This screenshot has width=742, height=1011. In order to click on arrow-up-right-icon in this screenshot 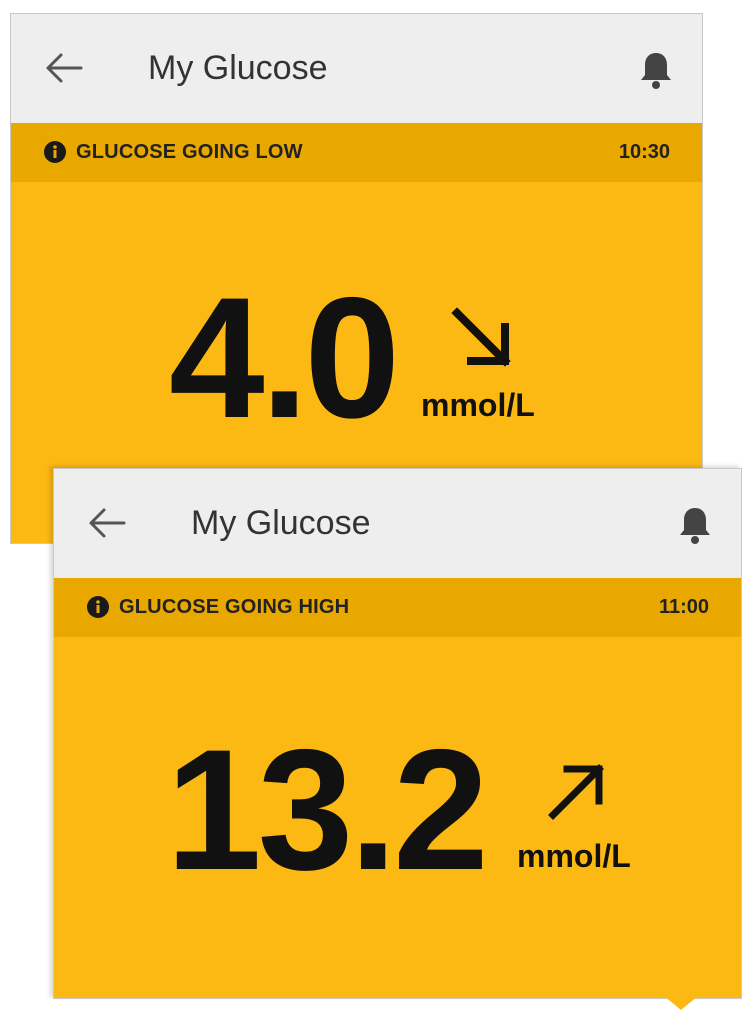, I will do `click(576, 792)`.